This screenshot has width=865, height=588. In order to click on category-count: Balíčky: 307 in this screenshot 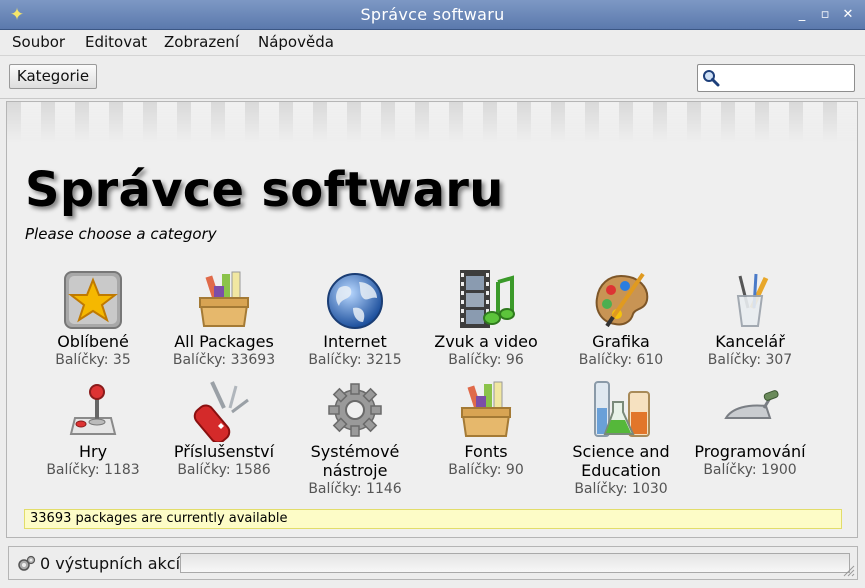, I will do `click(750, 360)`.